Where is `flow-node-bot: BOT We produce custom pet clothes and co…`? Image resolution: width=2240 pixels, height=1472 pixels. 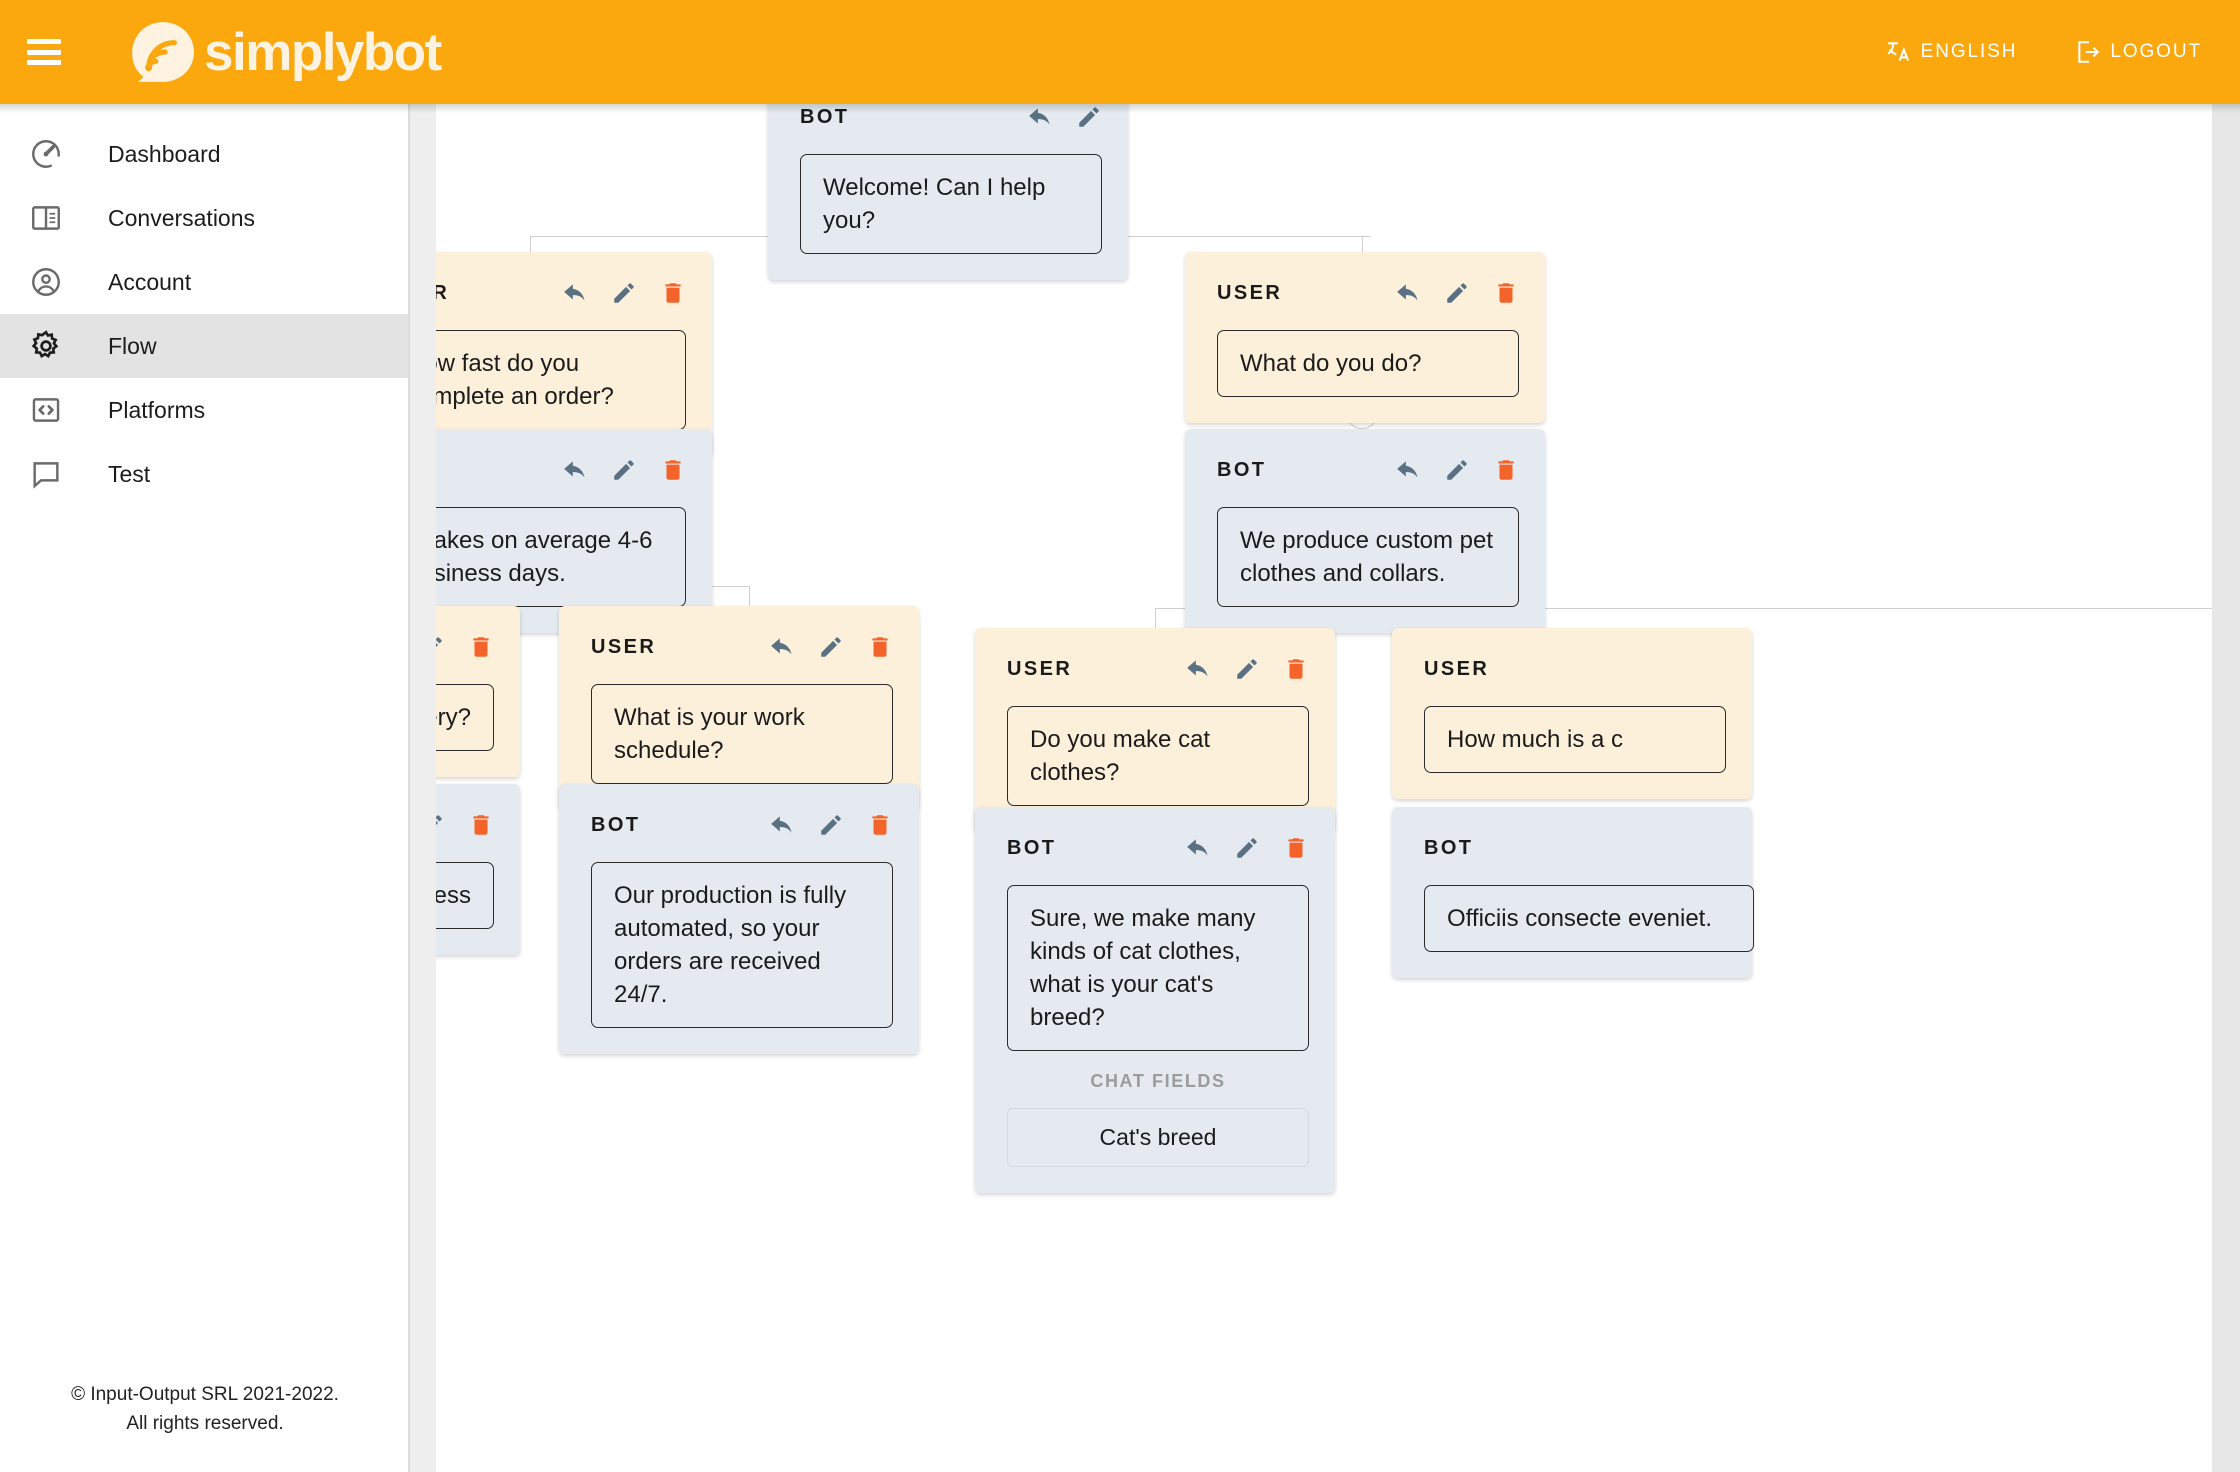 flow-node-bot: BOT We produce custom pet clothes and co… is located at coordinates (1365, 531).